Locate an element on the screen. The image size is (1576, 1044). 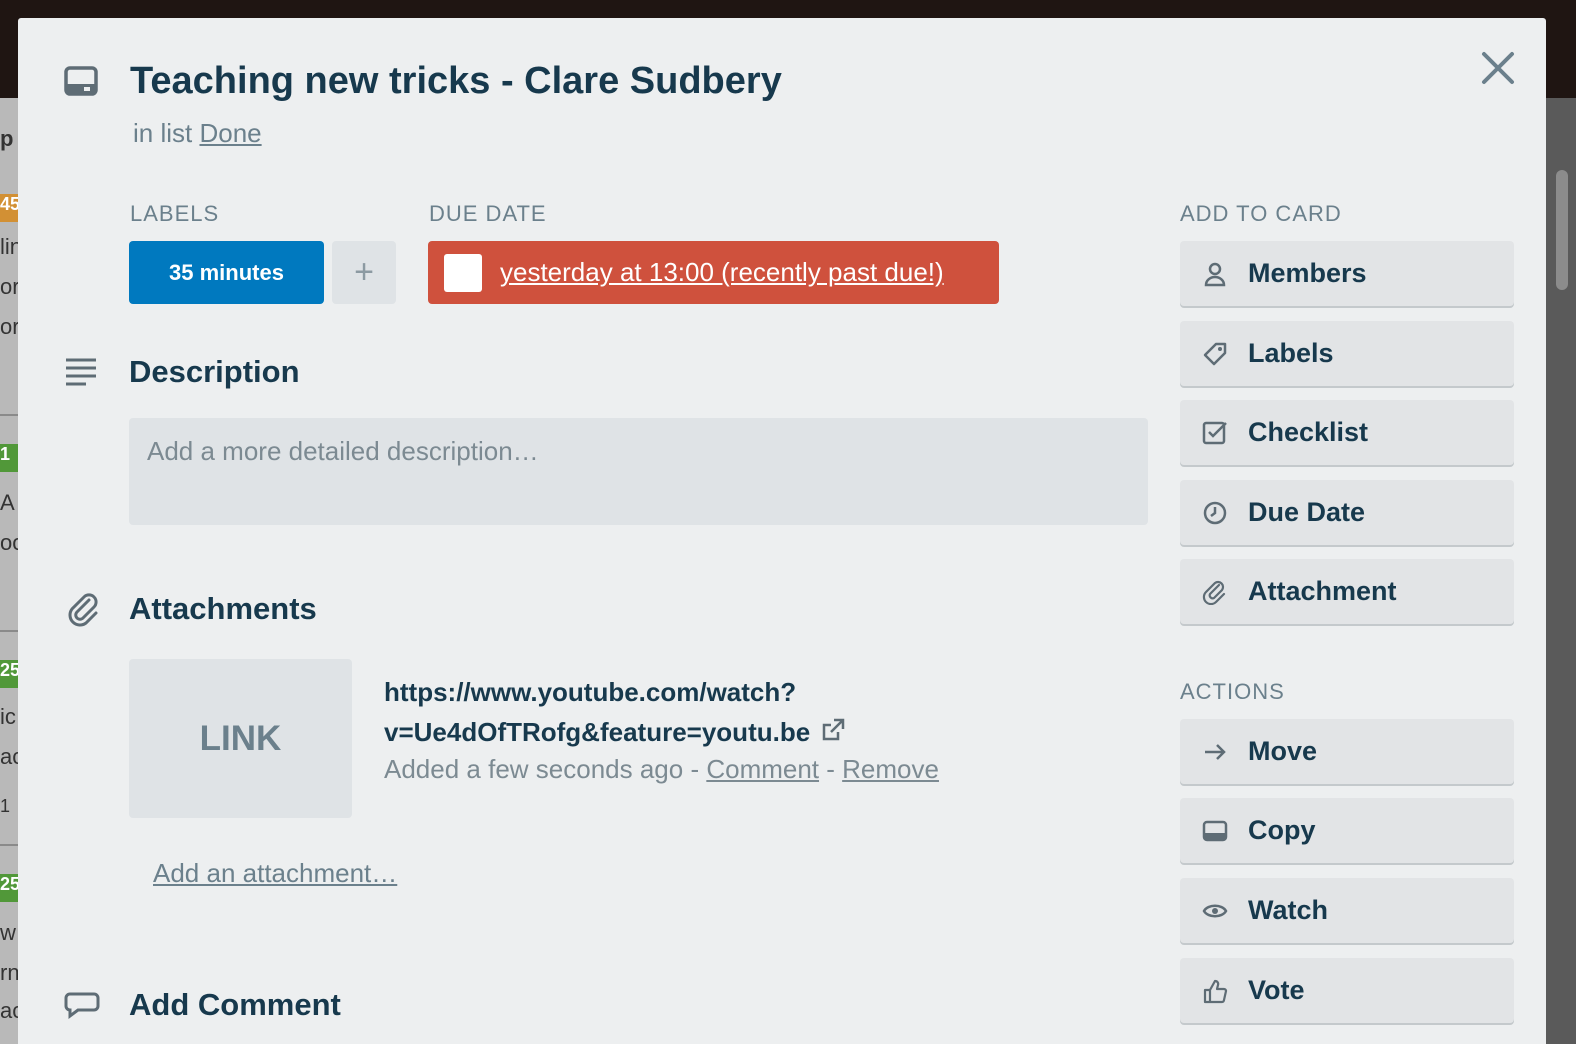
plus-icon: + is located at coordinates (364, 272).